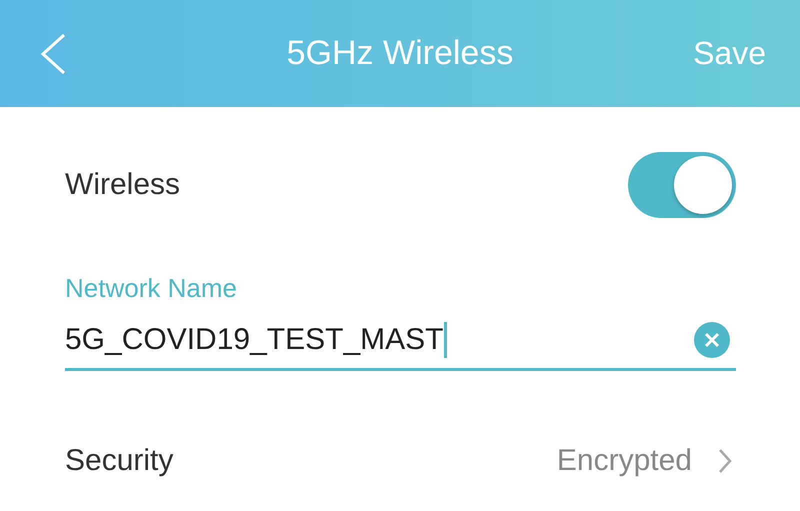  What do you see at coordinates (53, 53) in the screenshot?
I see `back-icon` at bounding box center [53, 53].